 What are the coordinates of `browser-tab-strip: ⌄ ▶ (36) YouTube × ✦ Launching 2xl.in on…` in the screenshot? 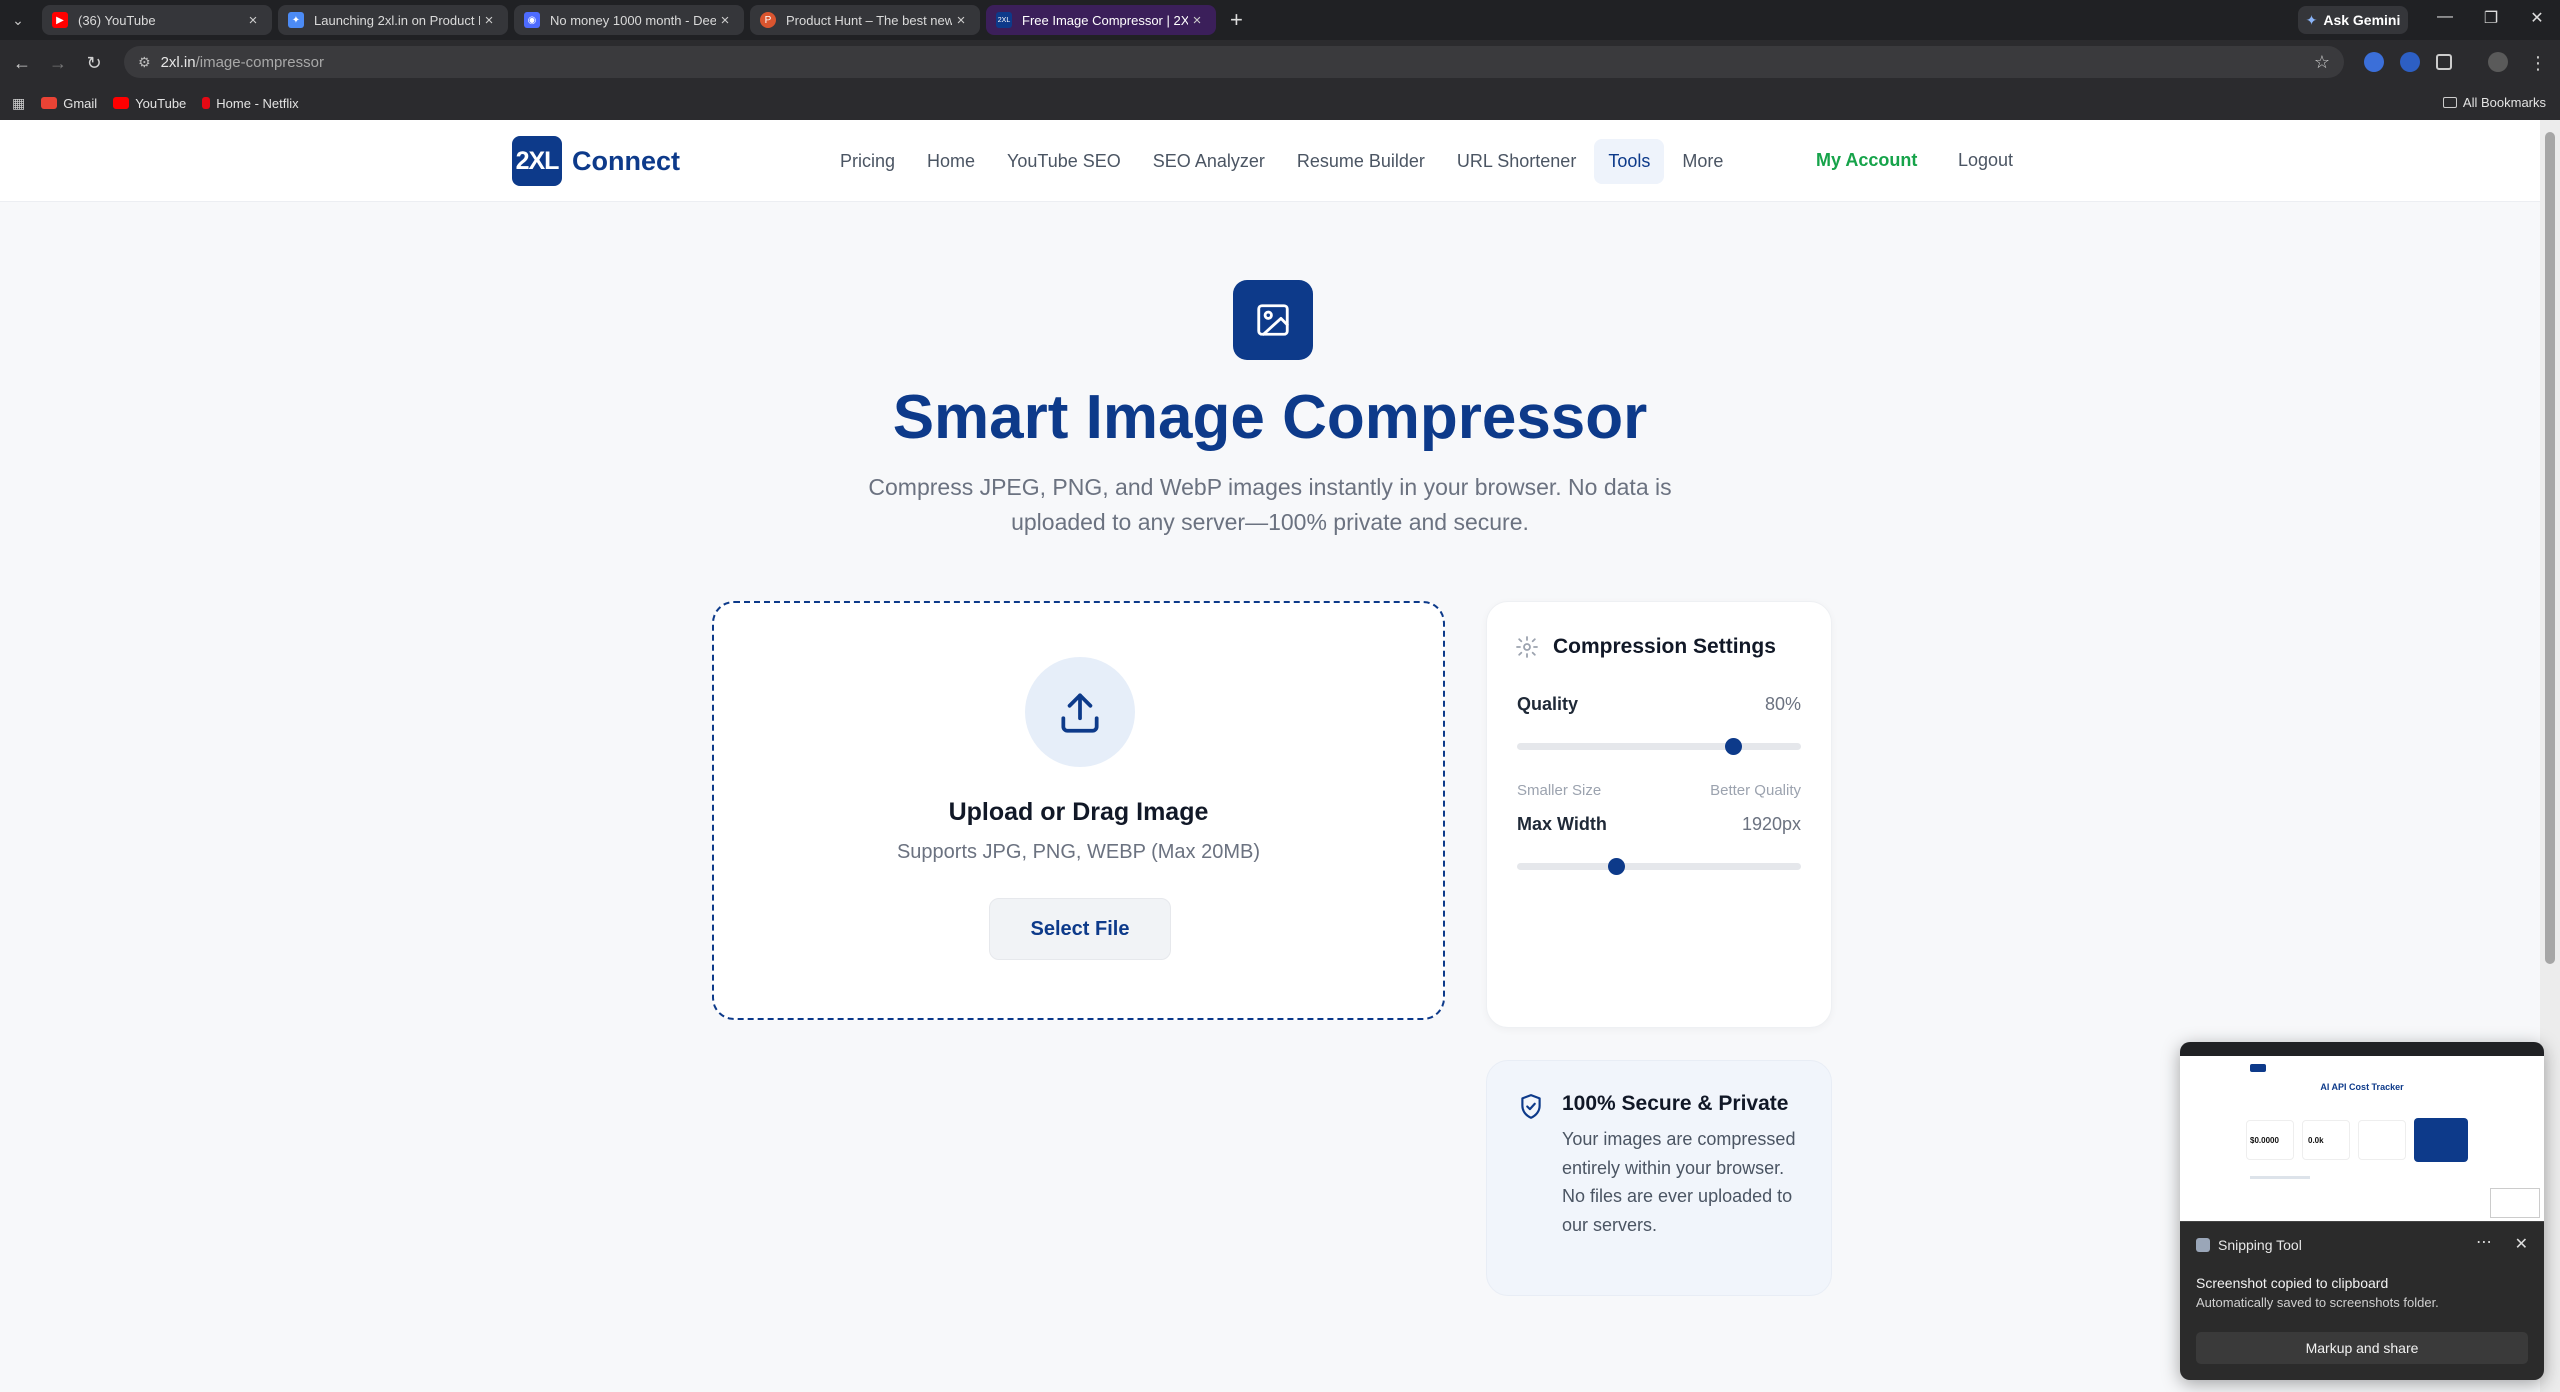 It's located at (1280, 20).